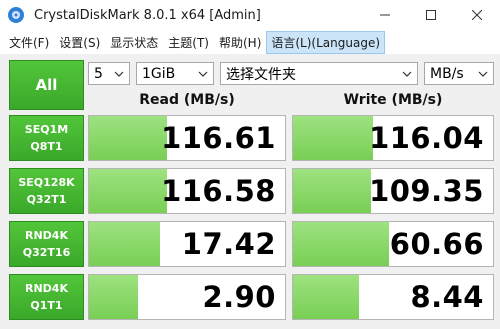 This screenshot has width=500, height=329. What do you see at coordinates (79, 42) in the screenshot?
I see `menu-settings: 设置(S)` at bounding box center [79, 42].